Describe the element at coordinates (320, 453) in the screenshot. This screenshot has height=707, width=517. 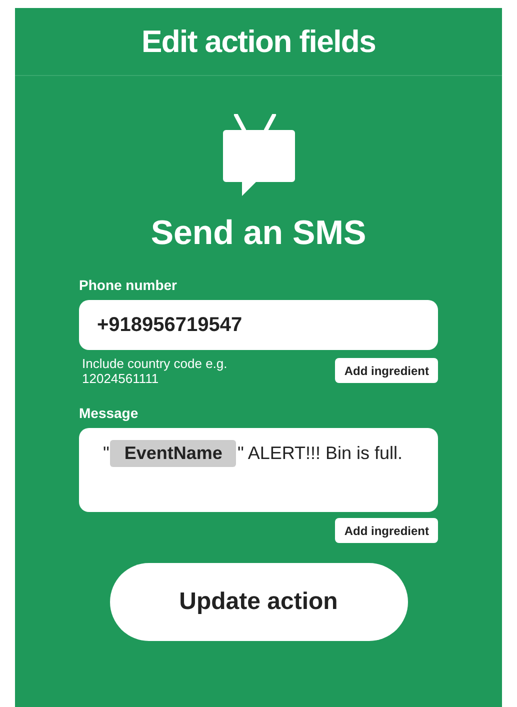
I see `field-text: " ALERT!!! Bin is full.` at that location.